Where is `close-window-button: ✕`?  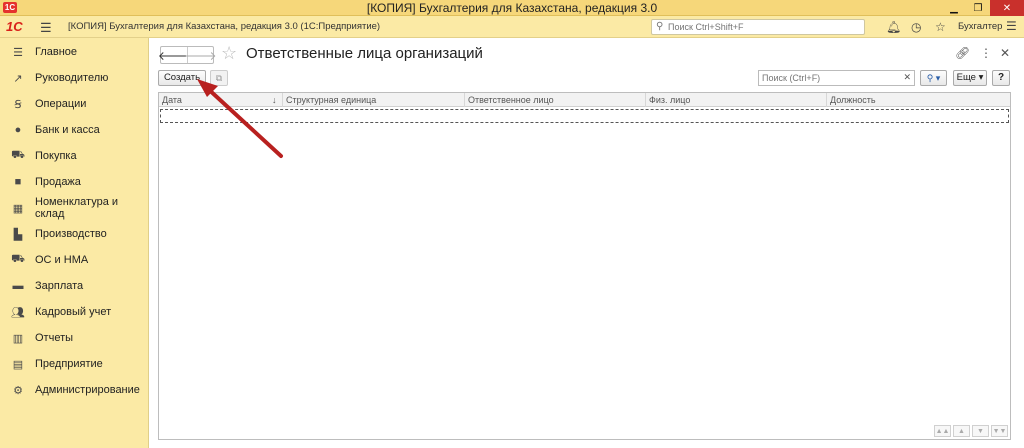 close-window-button: ✕ is located at coordinates (1007, 8).